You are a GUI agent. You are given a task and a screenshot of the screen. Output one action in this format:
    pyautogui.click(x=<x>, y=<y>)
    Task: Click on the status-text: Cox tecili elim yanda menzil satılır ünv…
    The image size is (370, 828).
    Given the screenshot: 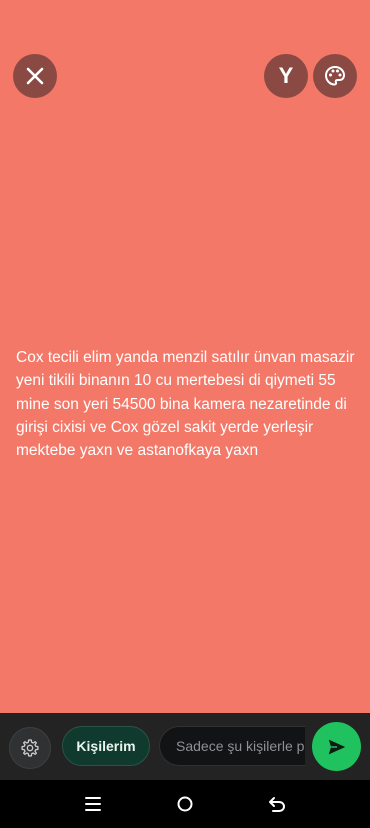 What is the action you would take?
    pyautogui.click(x=186, y=404)
    